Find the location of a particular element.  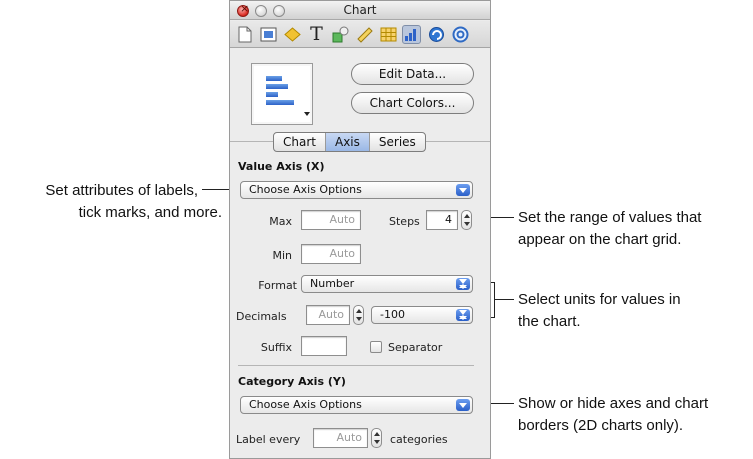

max-label: Max is located at coordinates (280, 221).